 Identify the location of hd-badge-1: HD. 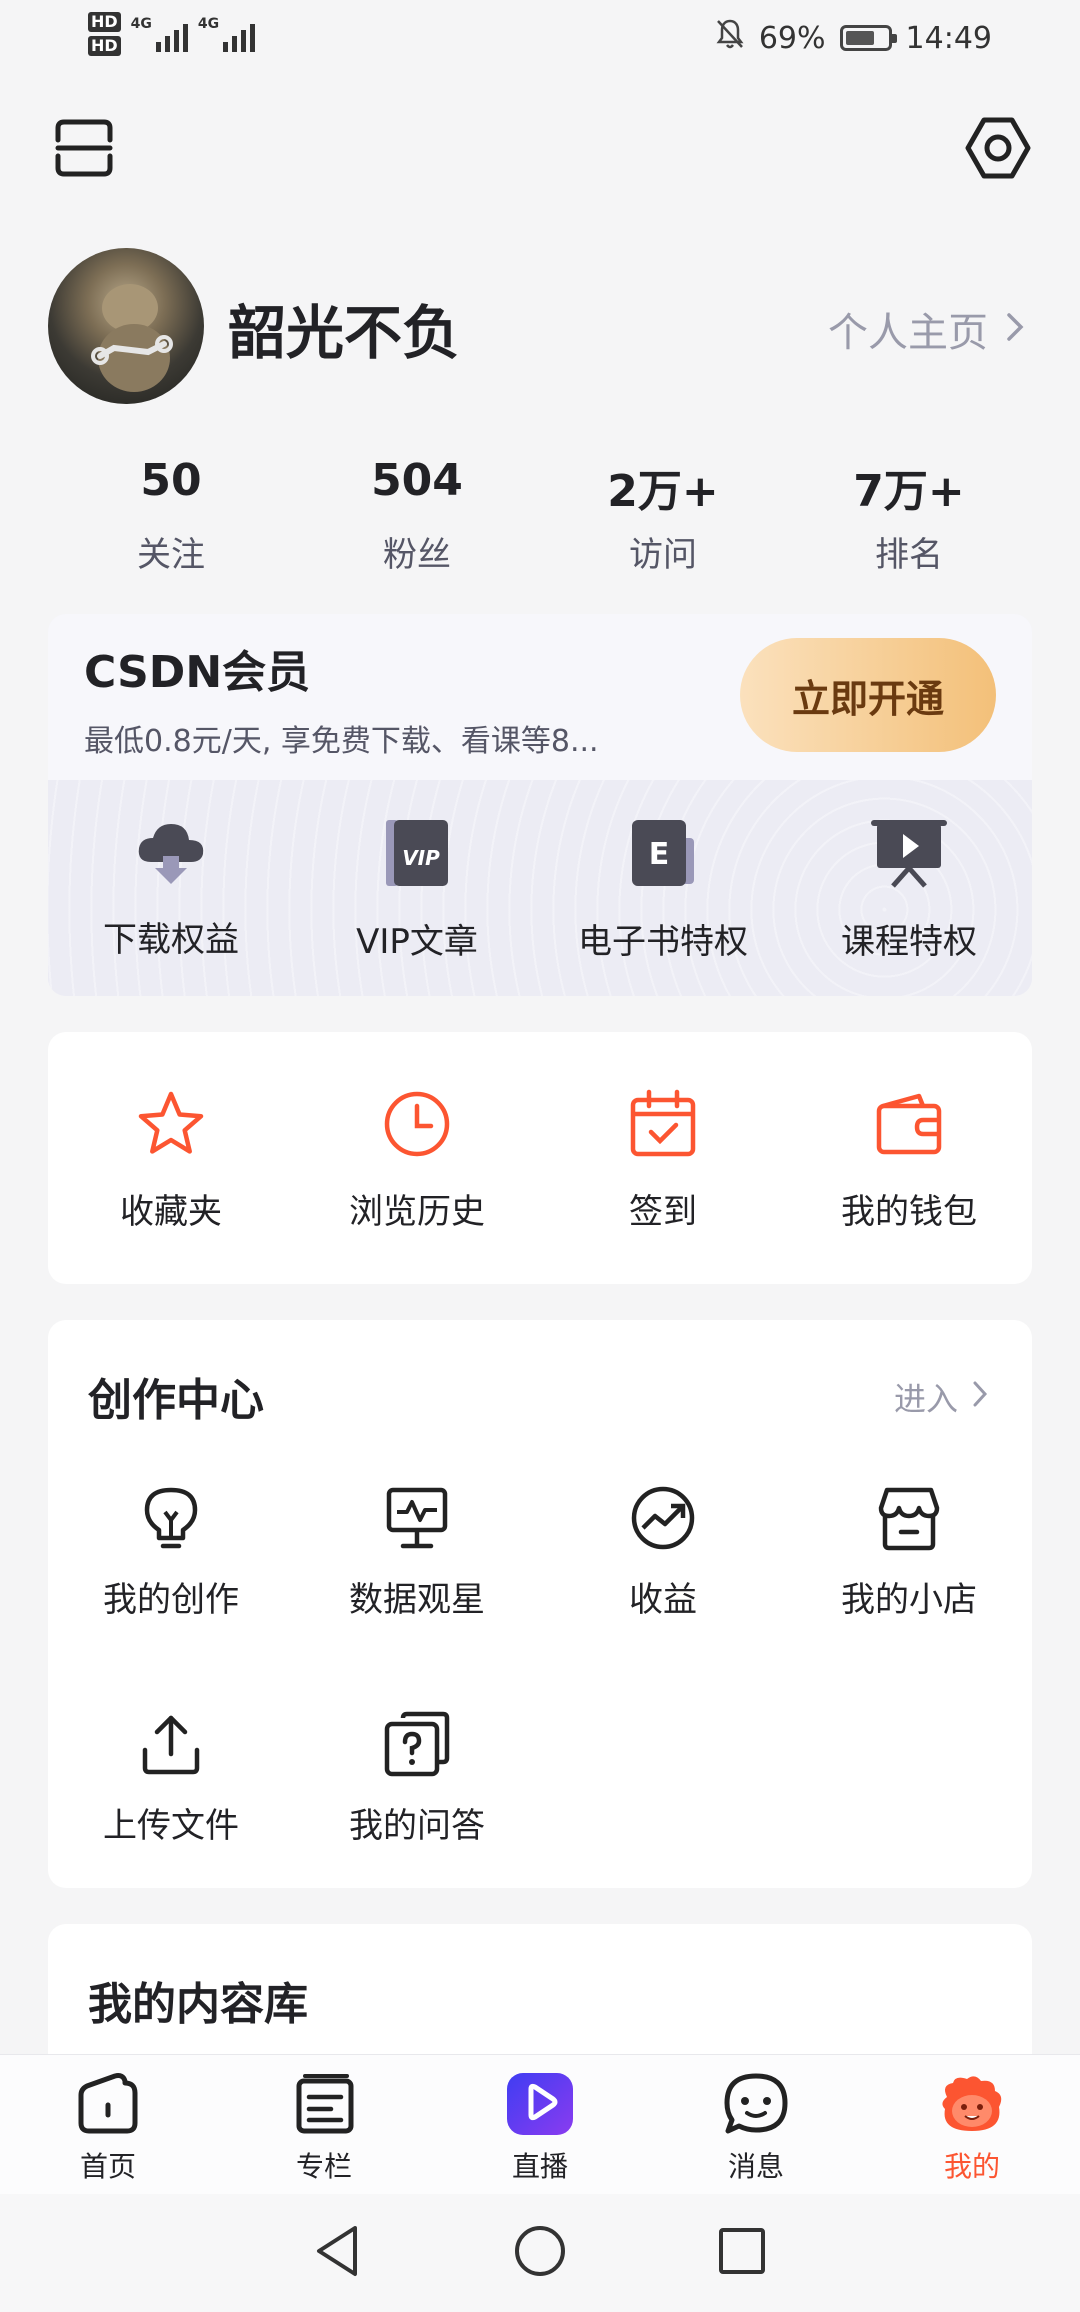
(104, 22).